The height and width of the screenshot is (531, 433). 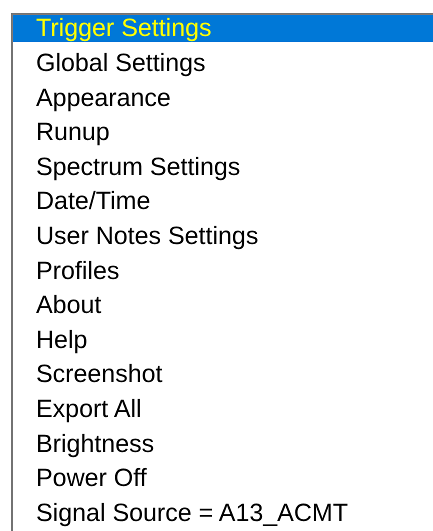 I want to click on menu-item: Signal Source = A13_ACMT, so click(x=223, y=513).